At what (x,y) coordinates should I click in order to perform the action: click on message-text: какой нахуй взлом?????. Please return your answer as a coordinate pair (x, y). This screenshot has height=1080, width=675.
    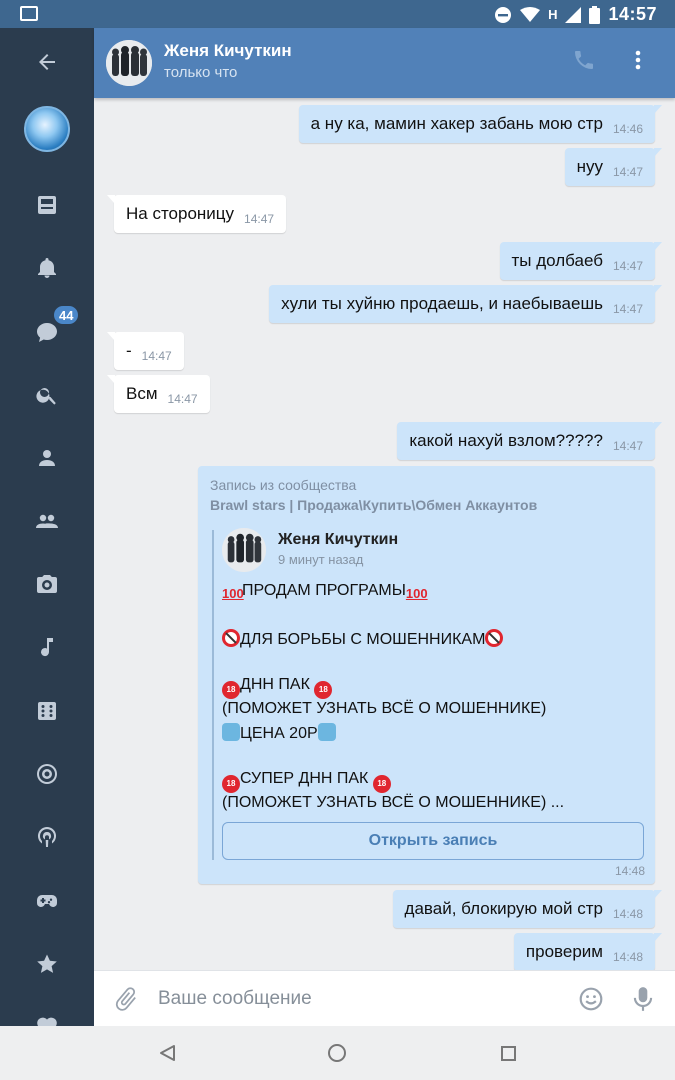
    Looking at the image, I should click on (506, 440).